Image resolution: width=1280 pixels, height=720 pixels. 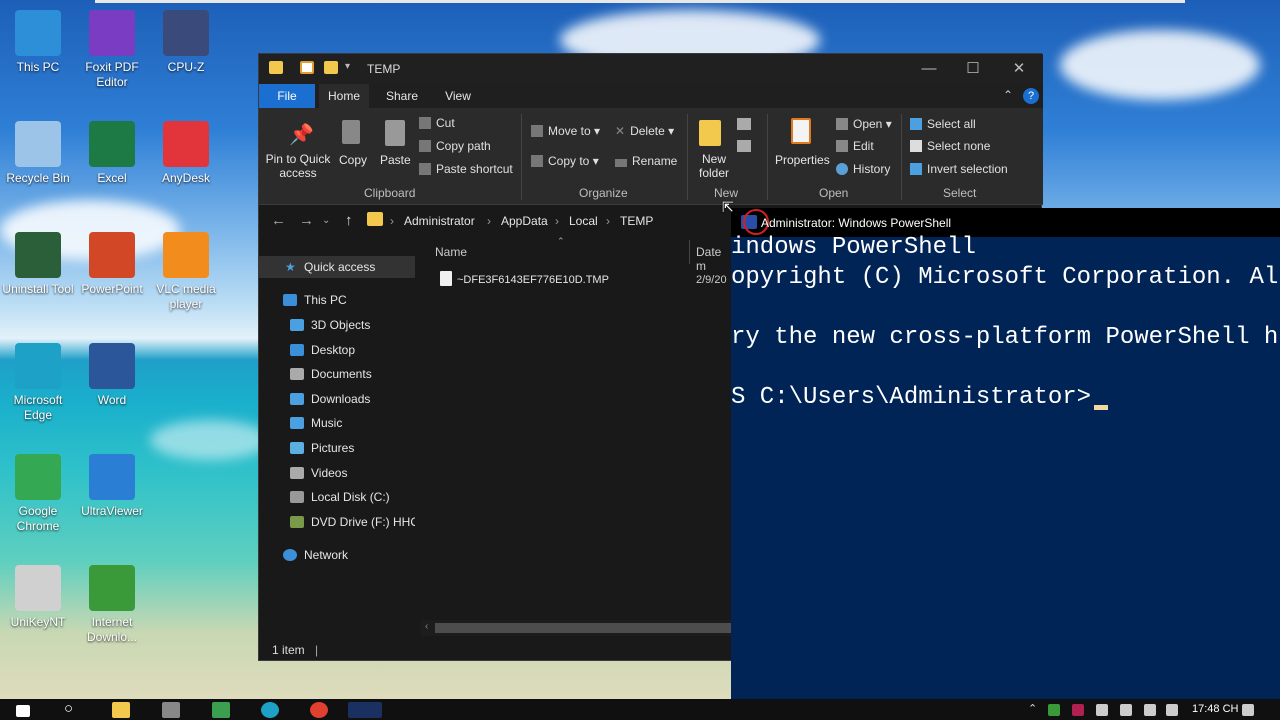 What do you see at coordinates (1150, 710) in the screenshot?
I see `network-tray-icon` at bounding box center [1150, 710].